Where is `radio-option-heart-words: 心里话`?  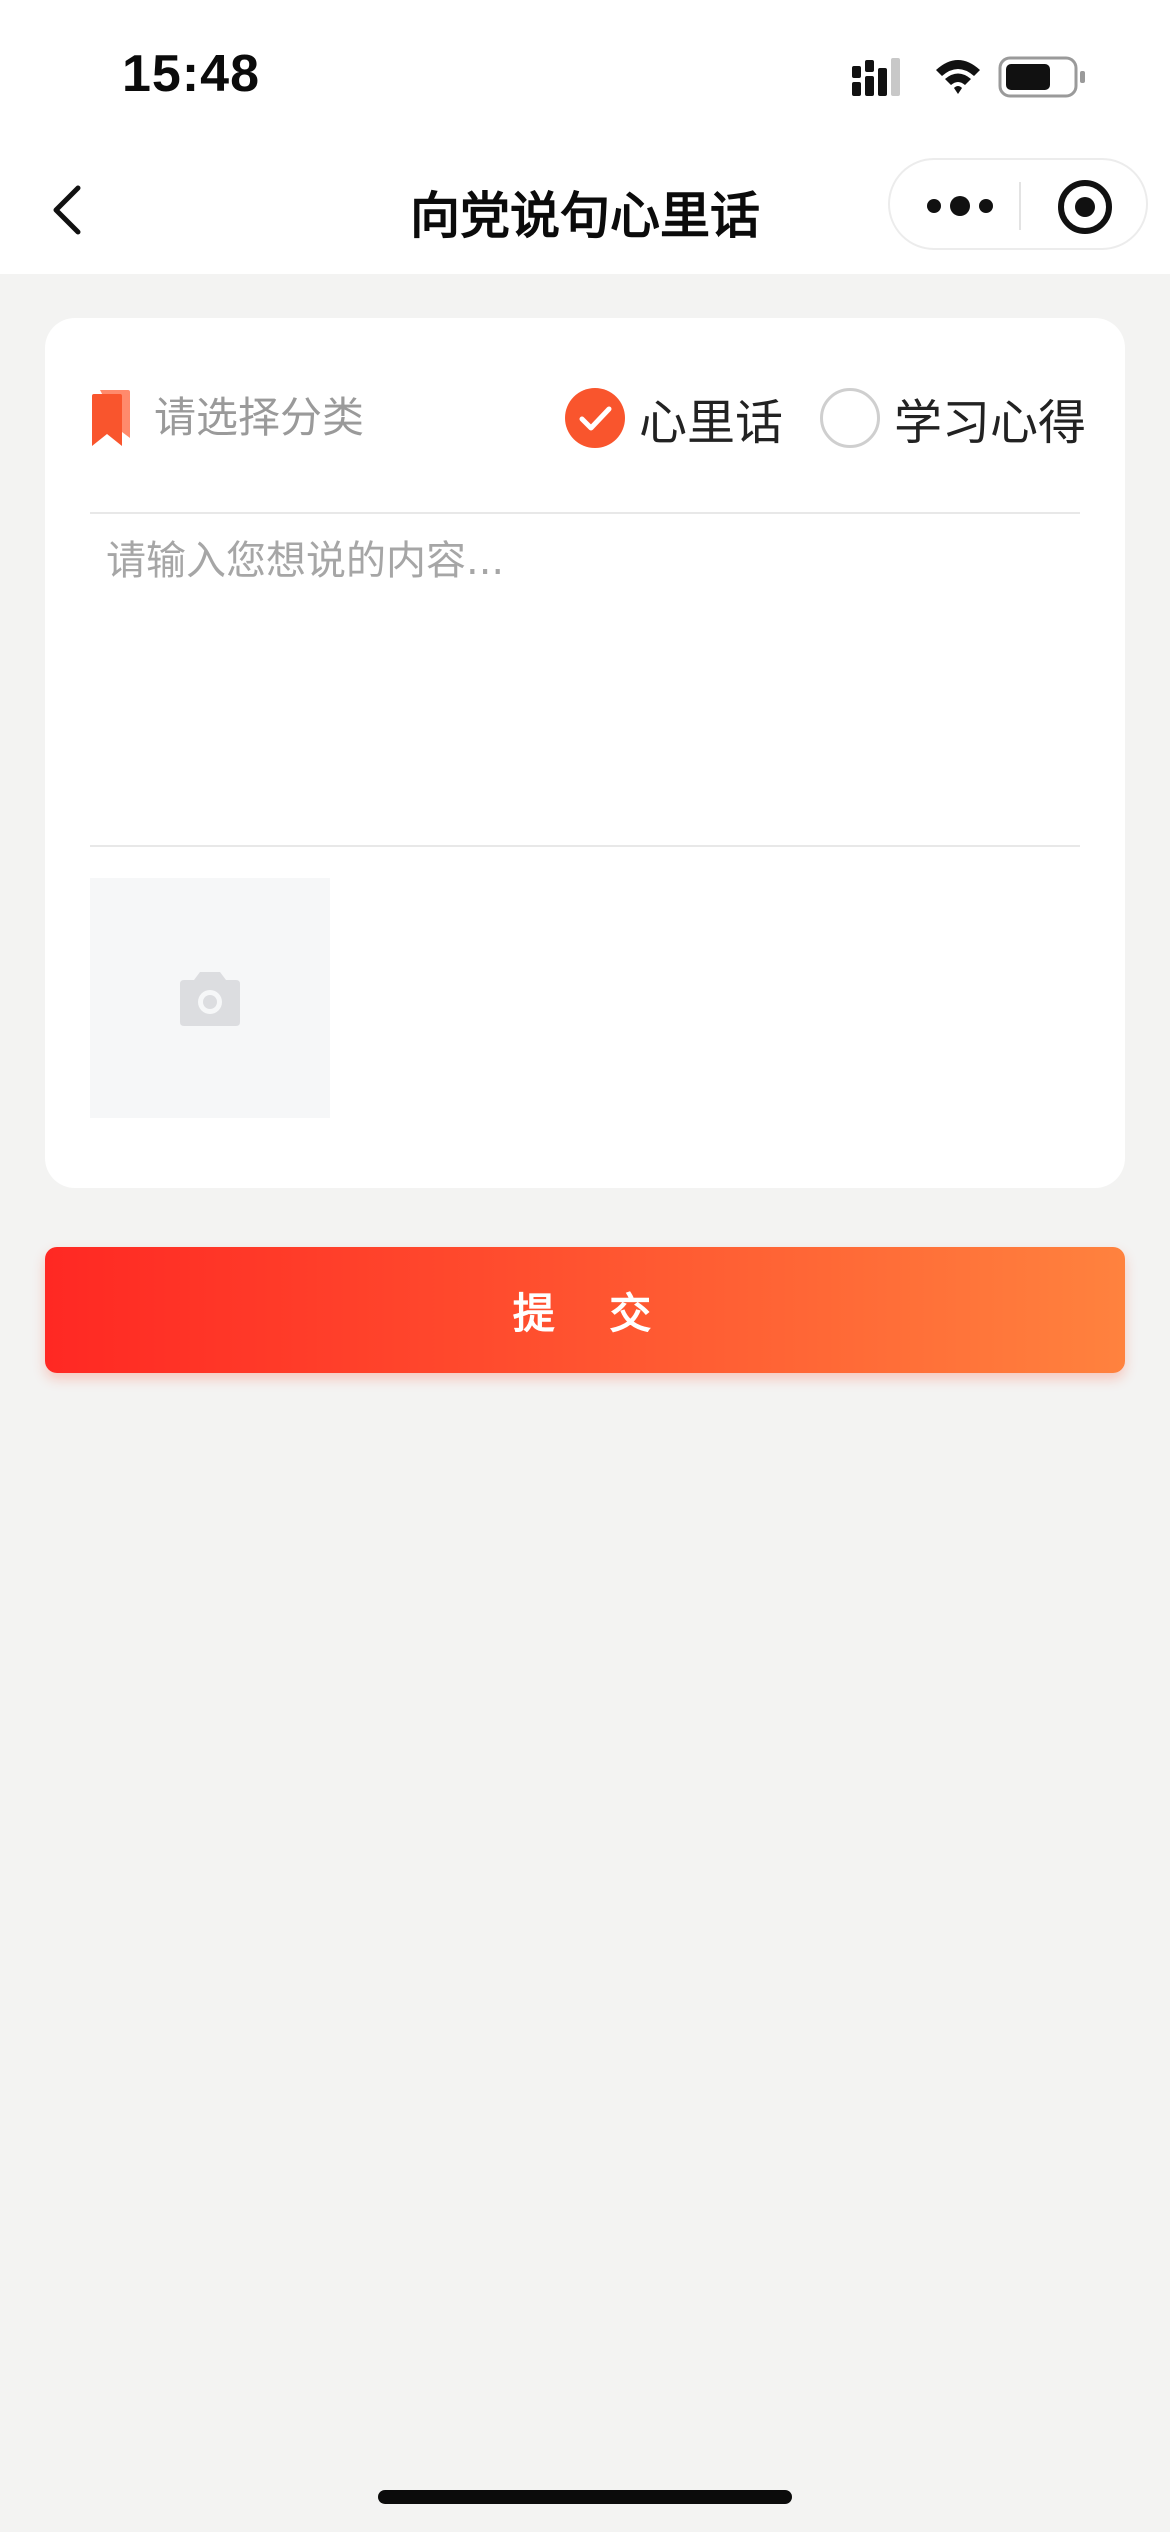
radio-option-heart-words: 心里话 is located at coordinates (674, 418).